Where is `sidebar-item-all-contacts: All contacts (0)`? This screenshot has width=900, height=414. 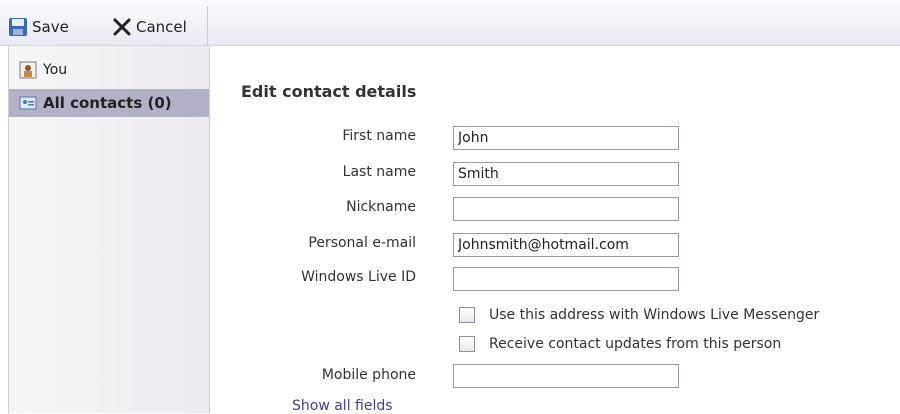
sidebar-item-all-contacts: All contacts (0) is located at coordinates (109, 103).